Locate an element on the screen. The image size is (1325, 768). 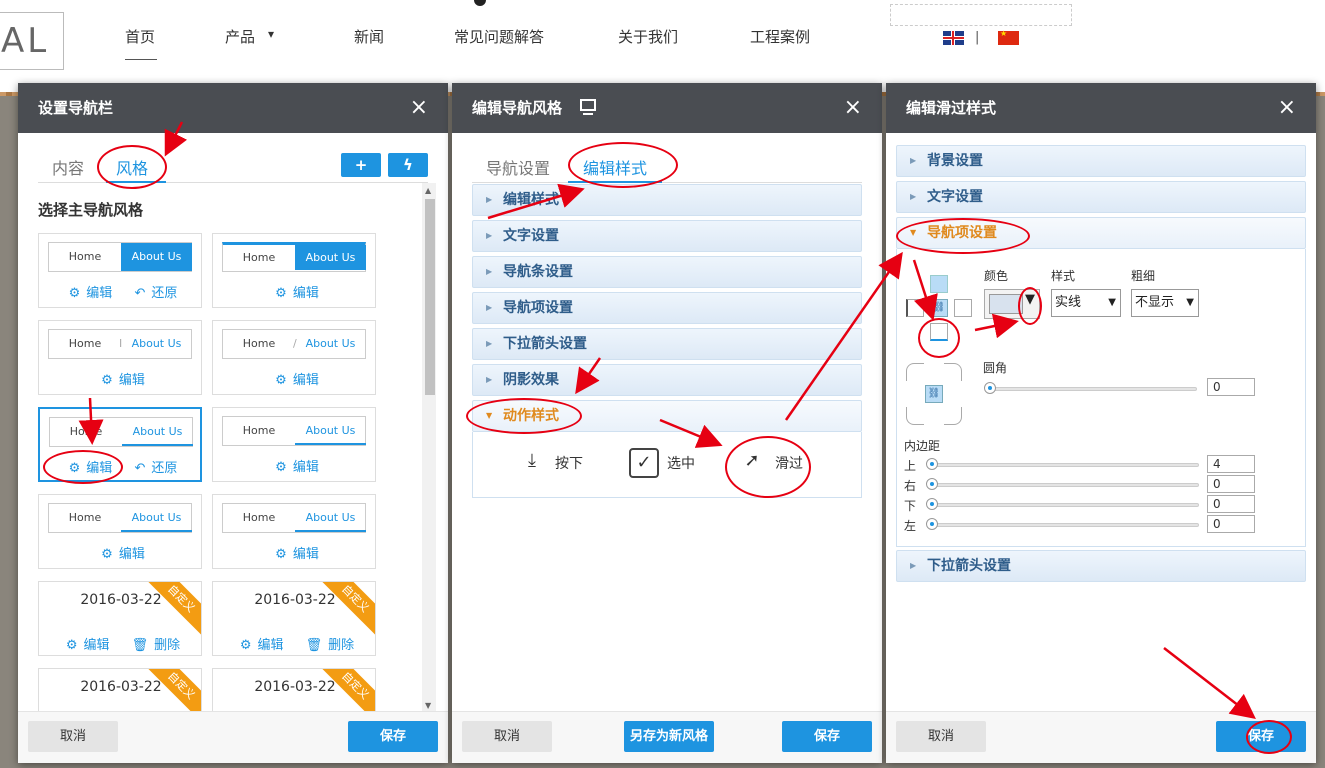
accordion-shadow: ▶ 阴影效果 is located at coordinates (667, 380).